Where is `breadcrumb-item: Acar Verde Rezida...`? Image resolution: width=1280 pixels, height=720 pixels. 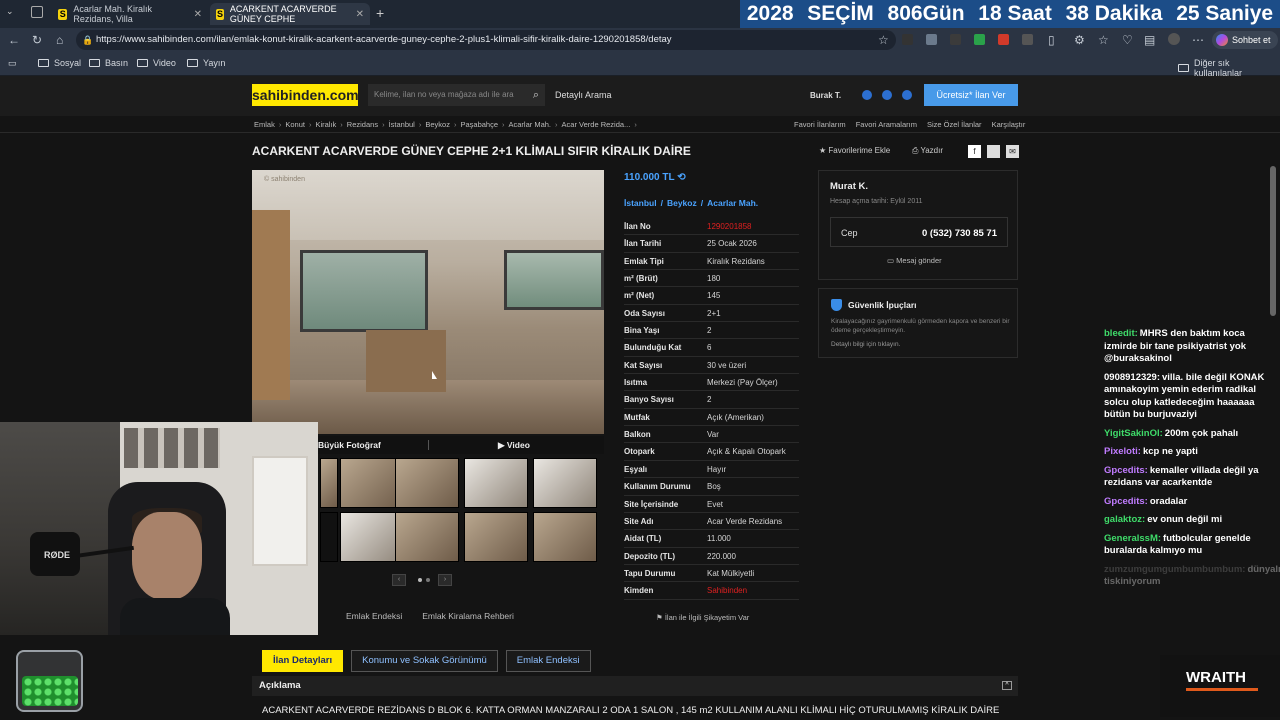
breadcrumb-item: Acar Verde Rezida... is located at coordinates (596, 124).